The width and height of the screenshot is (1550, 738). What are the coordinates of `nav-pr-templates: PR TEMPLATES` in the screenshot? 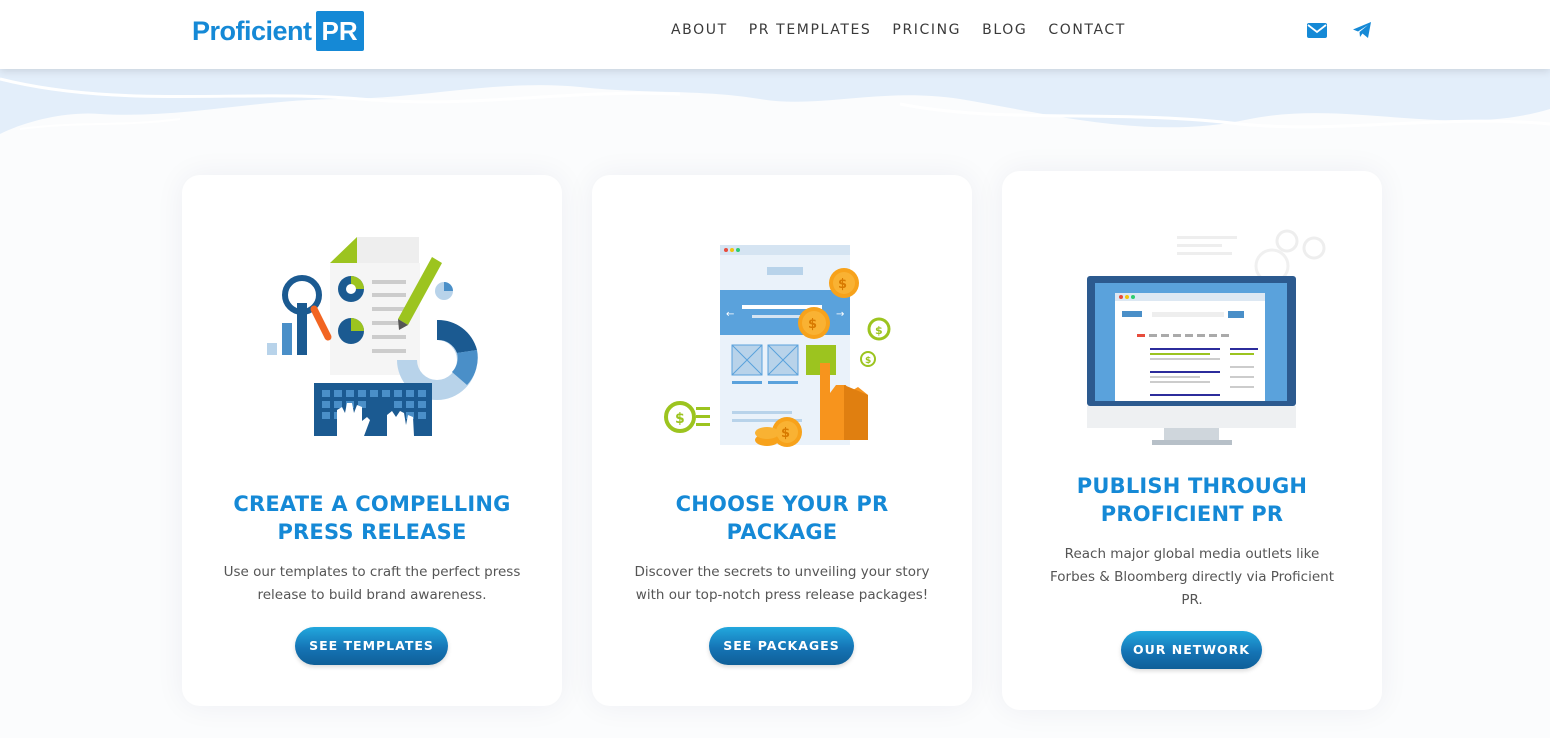 It's located at (810, 30).